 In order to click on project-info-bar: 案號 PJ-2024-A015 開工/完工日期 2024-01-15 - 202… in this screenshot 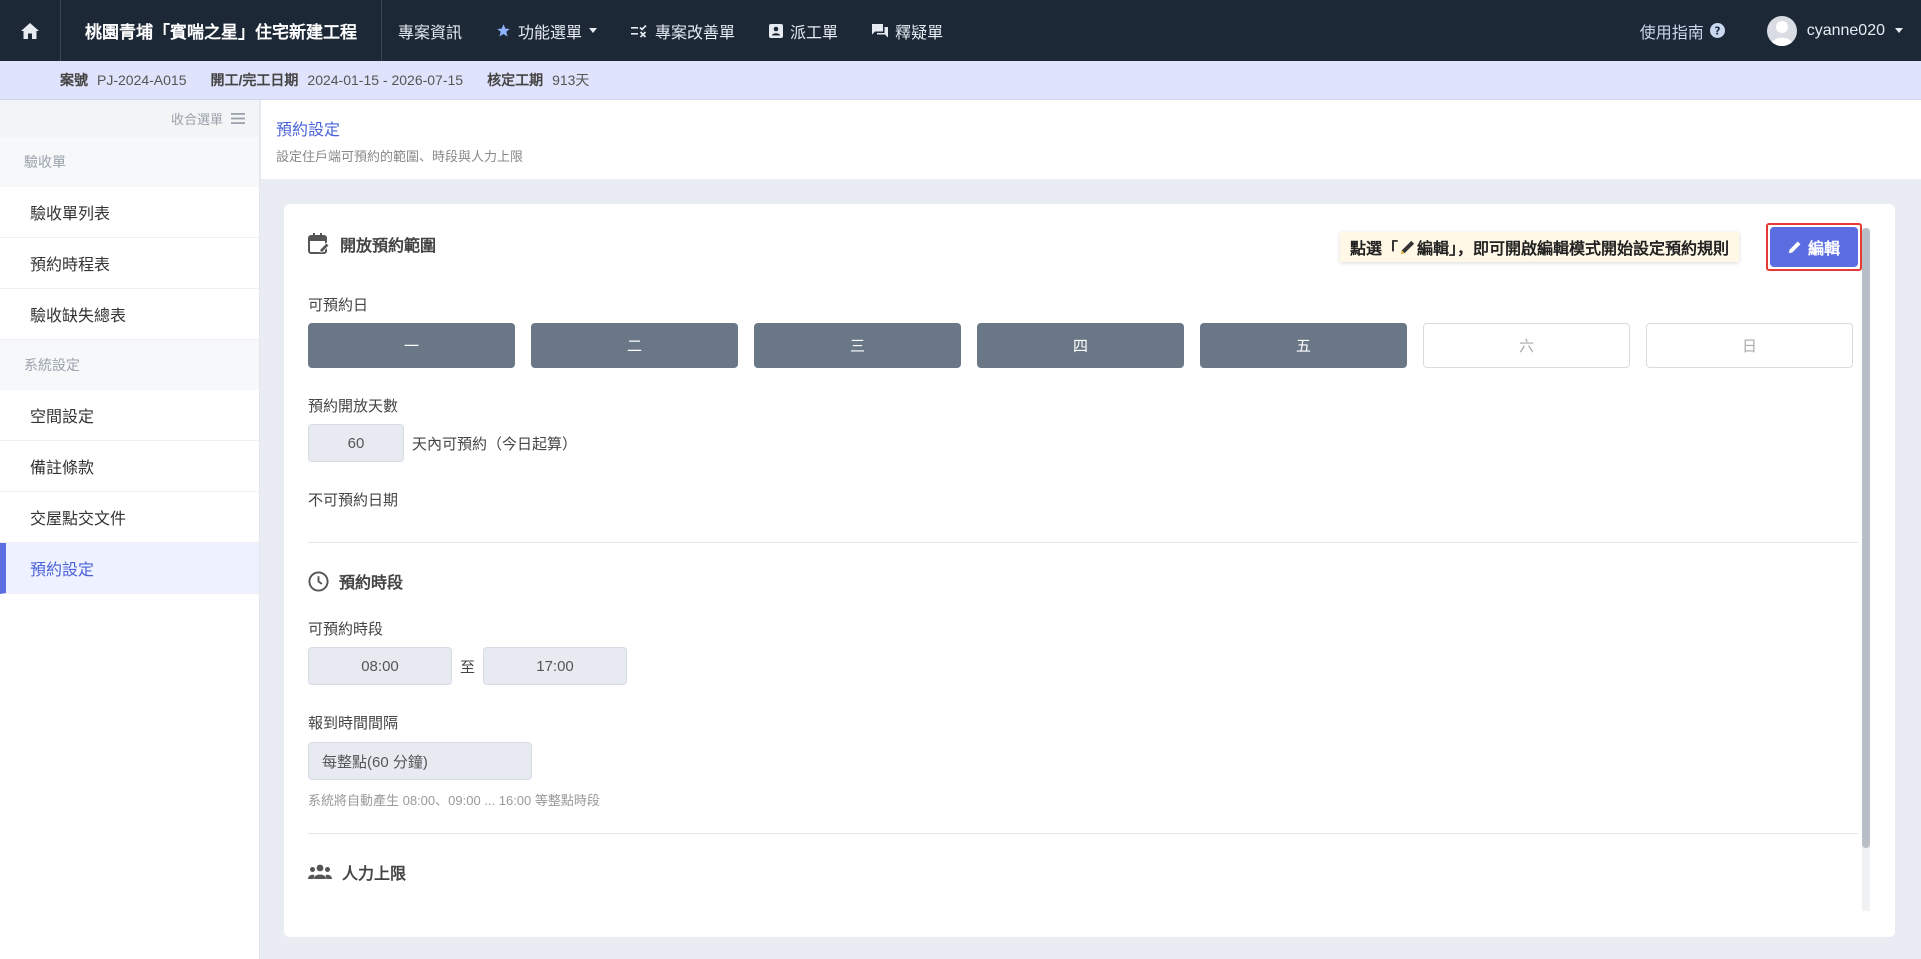, I will do `click(960, 80)`.